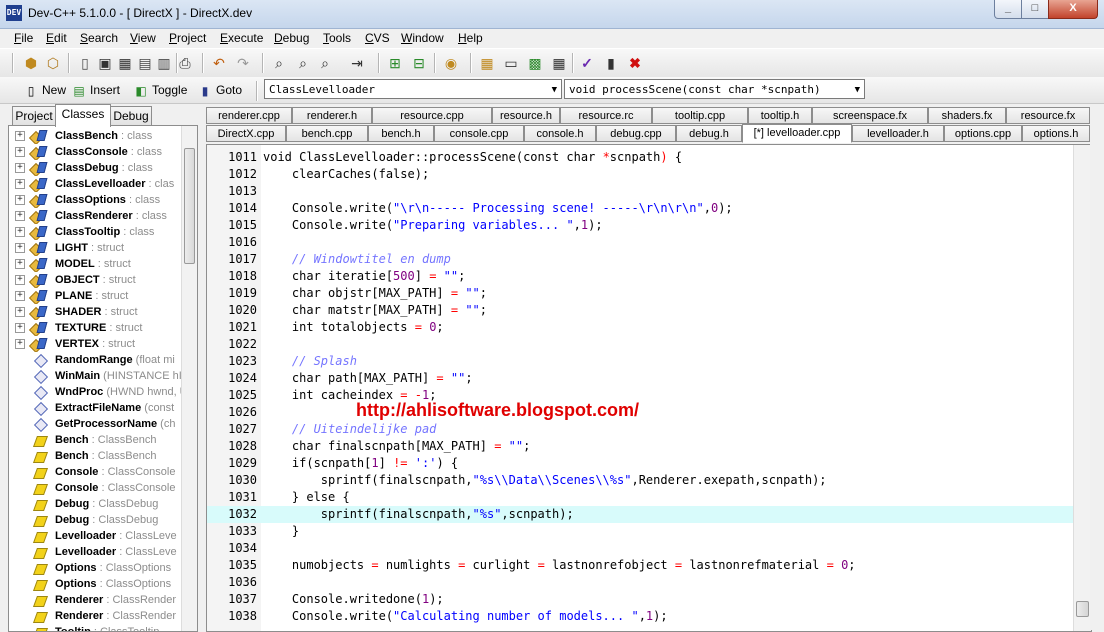 The image size is (1104, 632). What do you see at coordinates (870, 115) in the screenshot?
I see `file-tab: screenspace.fx` at bounding box center [870, 115].